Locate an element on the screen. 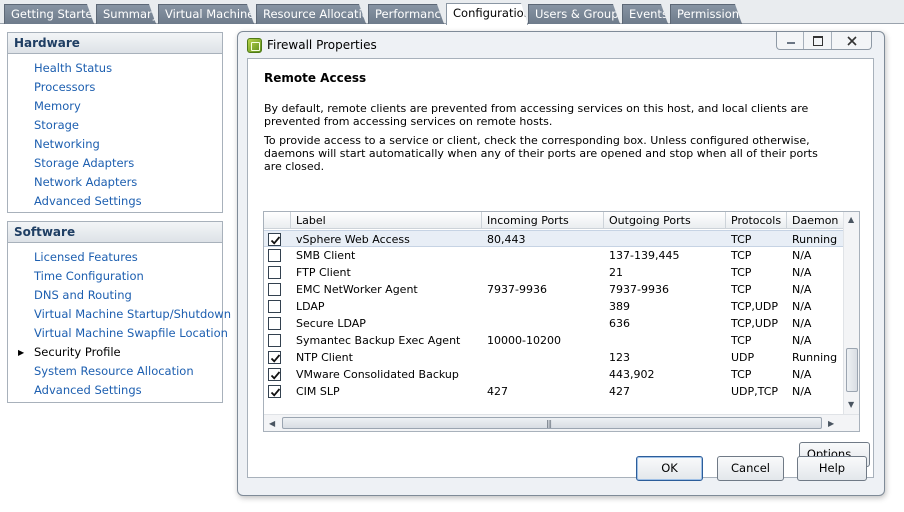  link-security-profile: ▶ Security Profile is located at coordinates (115, 352).